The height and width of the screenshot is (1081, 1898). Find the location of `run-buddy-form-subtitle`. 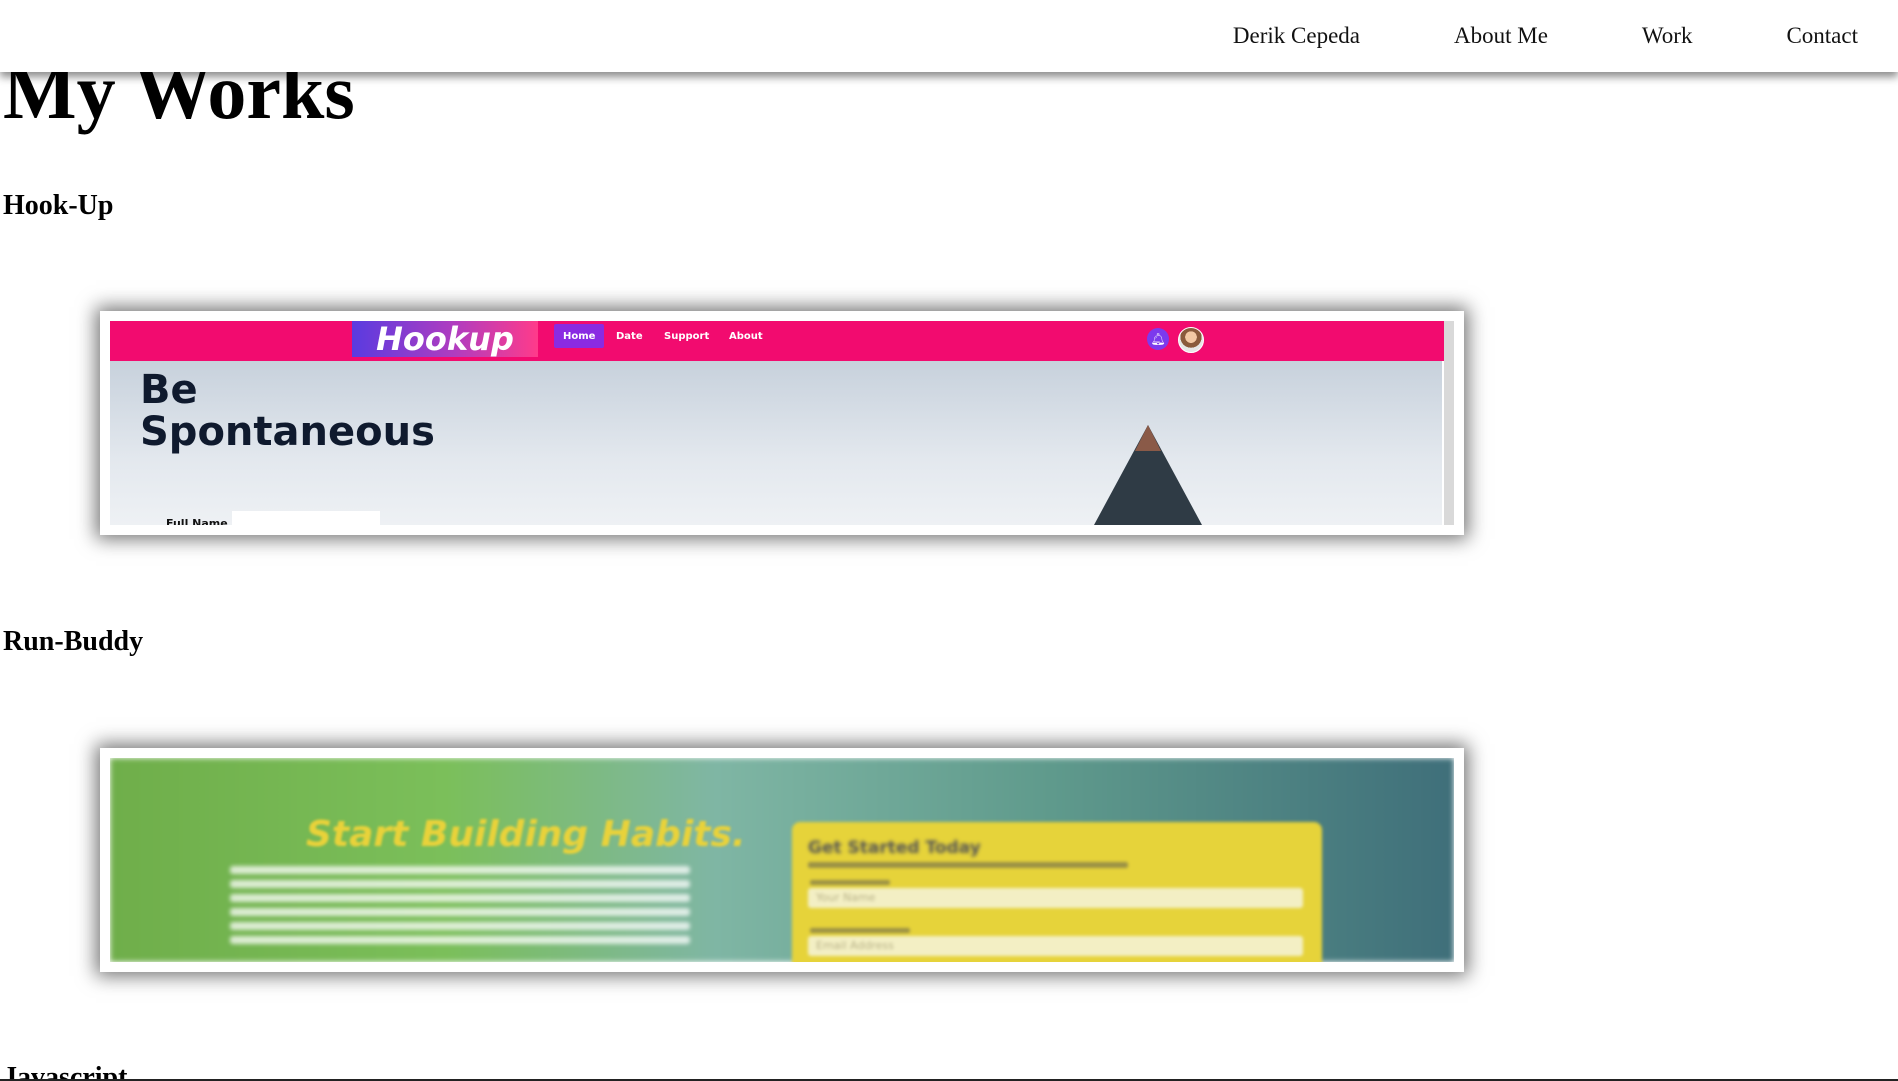

run-buddy-form-subtitle is located at coordinates (968, 865).